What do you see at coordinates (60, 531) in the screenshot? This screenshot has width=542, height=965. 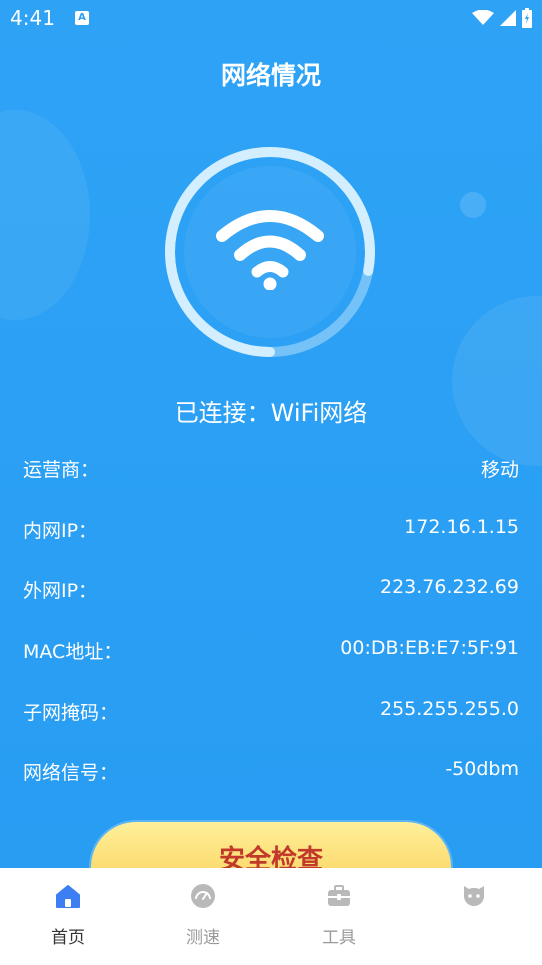 I see `info-label: 内网IP：` at bounding box center [60, 531].